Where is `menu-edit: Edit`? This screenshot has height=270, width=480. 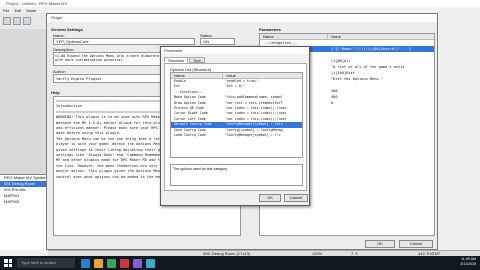
menu-edit: Edit is located at coordinates (17, 10).